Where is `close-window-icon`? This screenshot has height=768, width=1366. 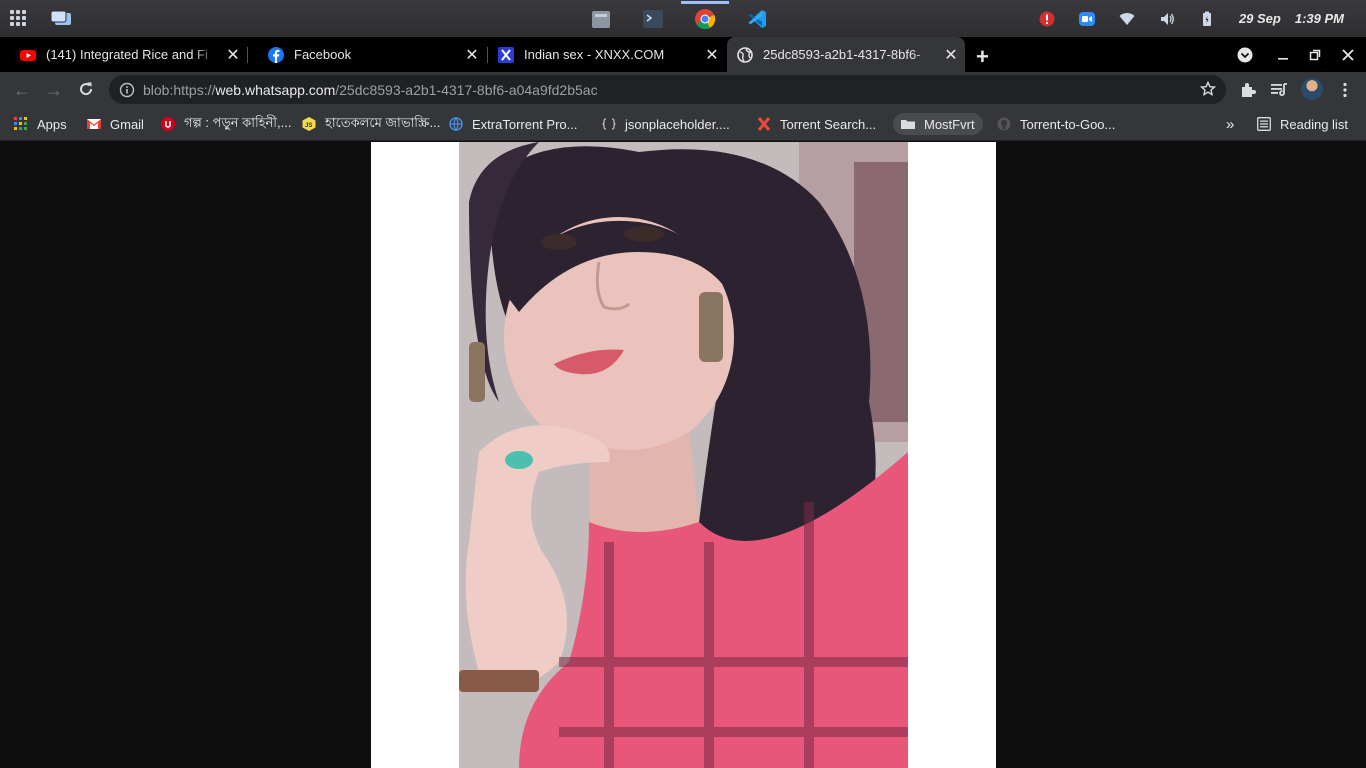 close-window-icon is located at coordinates (1348, 54).